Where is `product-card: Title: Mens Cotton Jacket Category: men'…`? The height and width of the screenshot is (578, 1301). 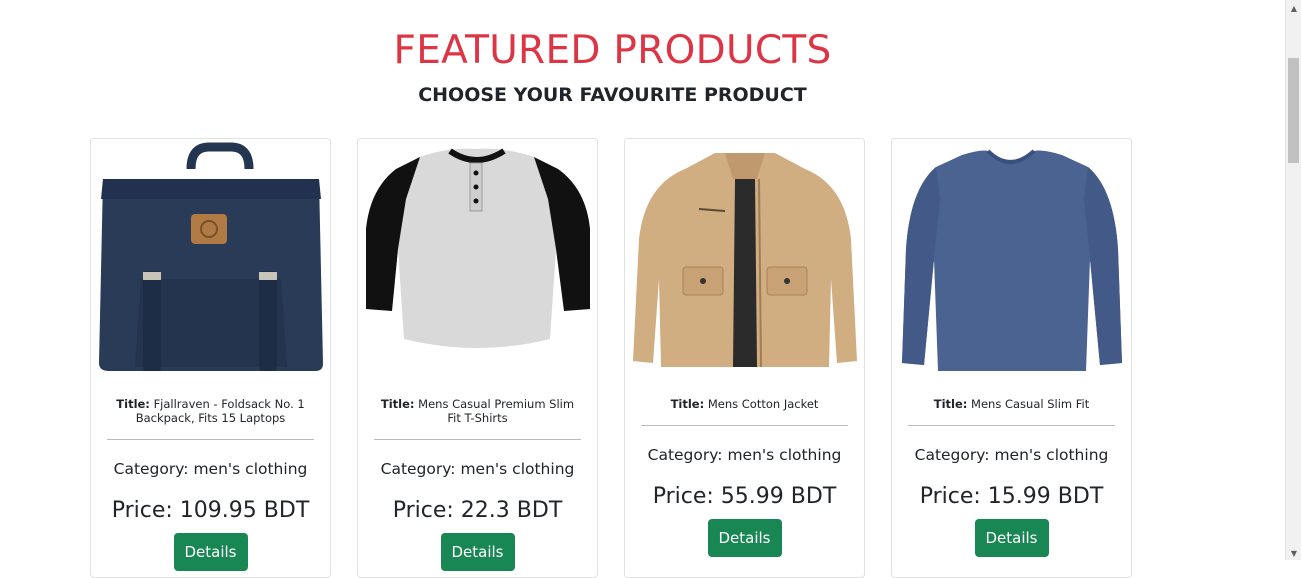
product-card: Title: Mens Cotton Jacket Category: men'… is located at coordinates (744, 358).